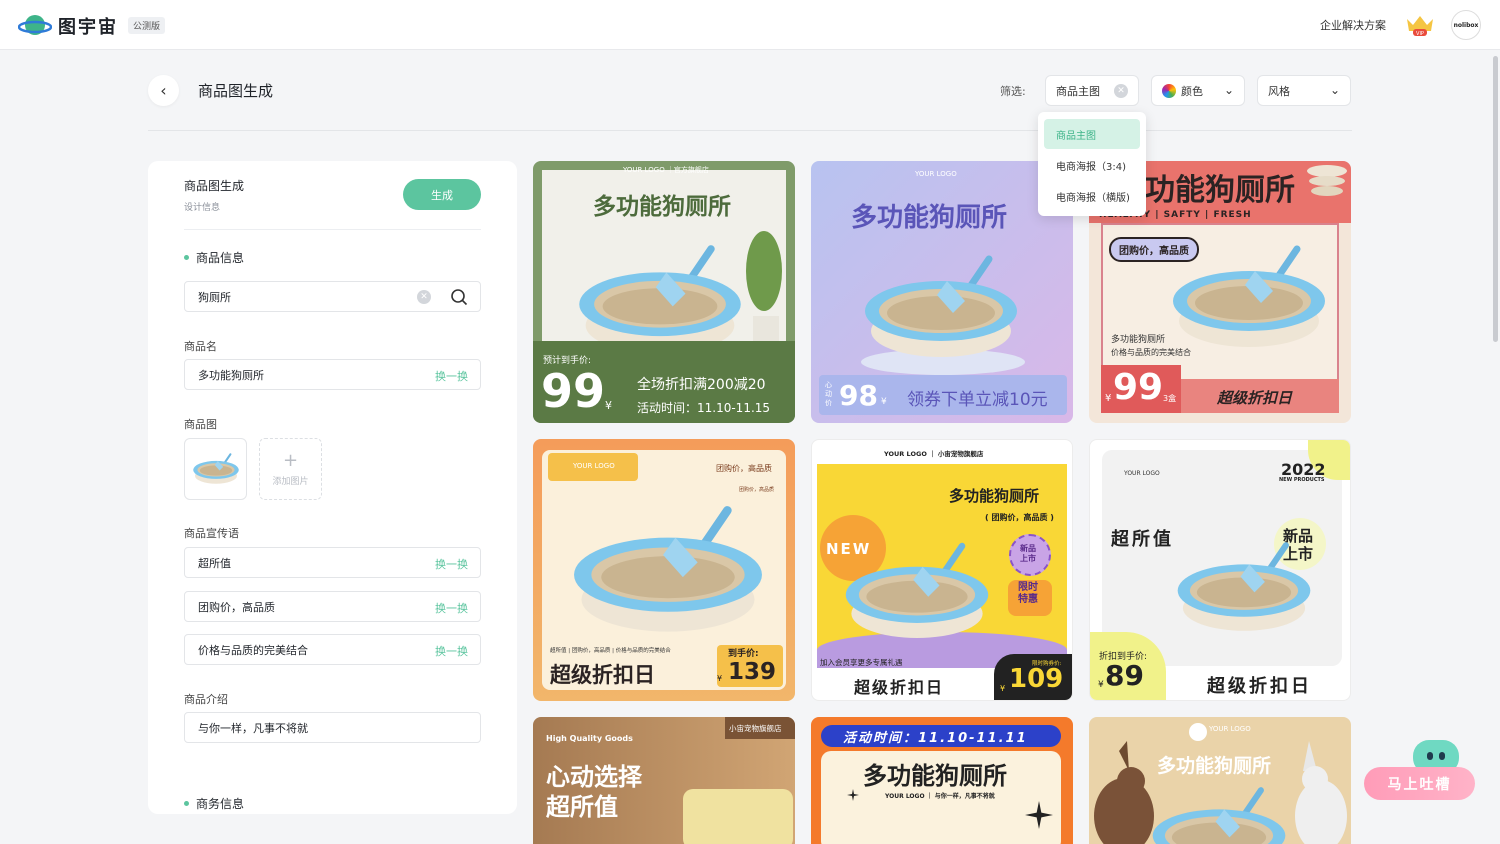 The width and height of the screenshot is (1500, 844). Describe the element at coordinates (1092, 134) in the screenshot. I see `dropdown-option-main-image: 商品主图` at that location.